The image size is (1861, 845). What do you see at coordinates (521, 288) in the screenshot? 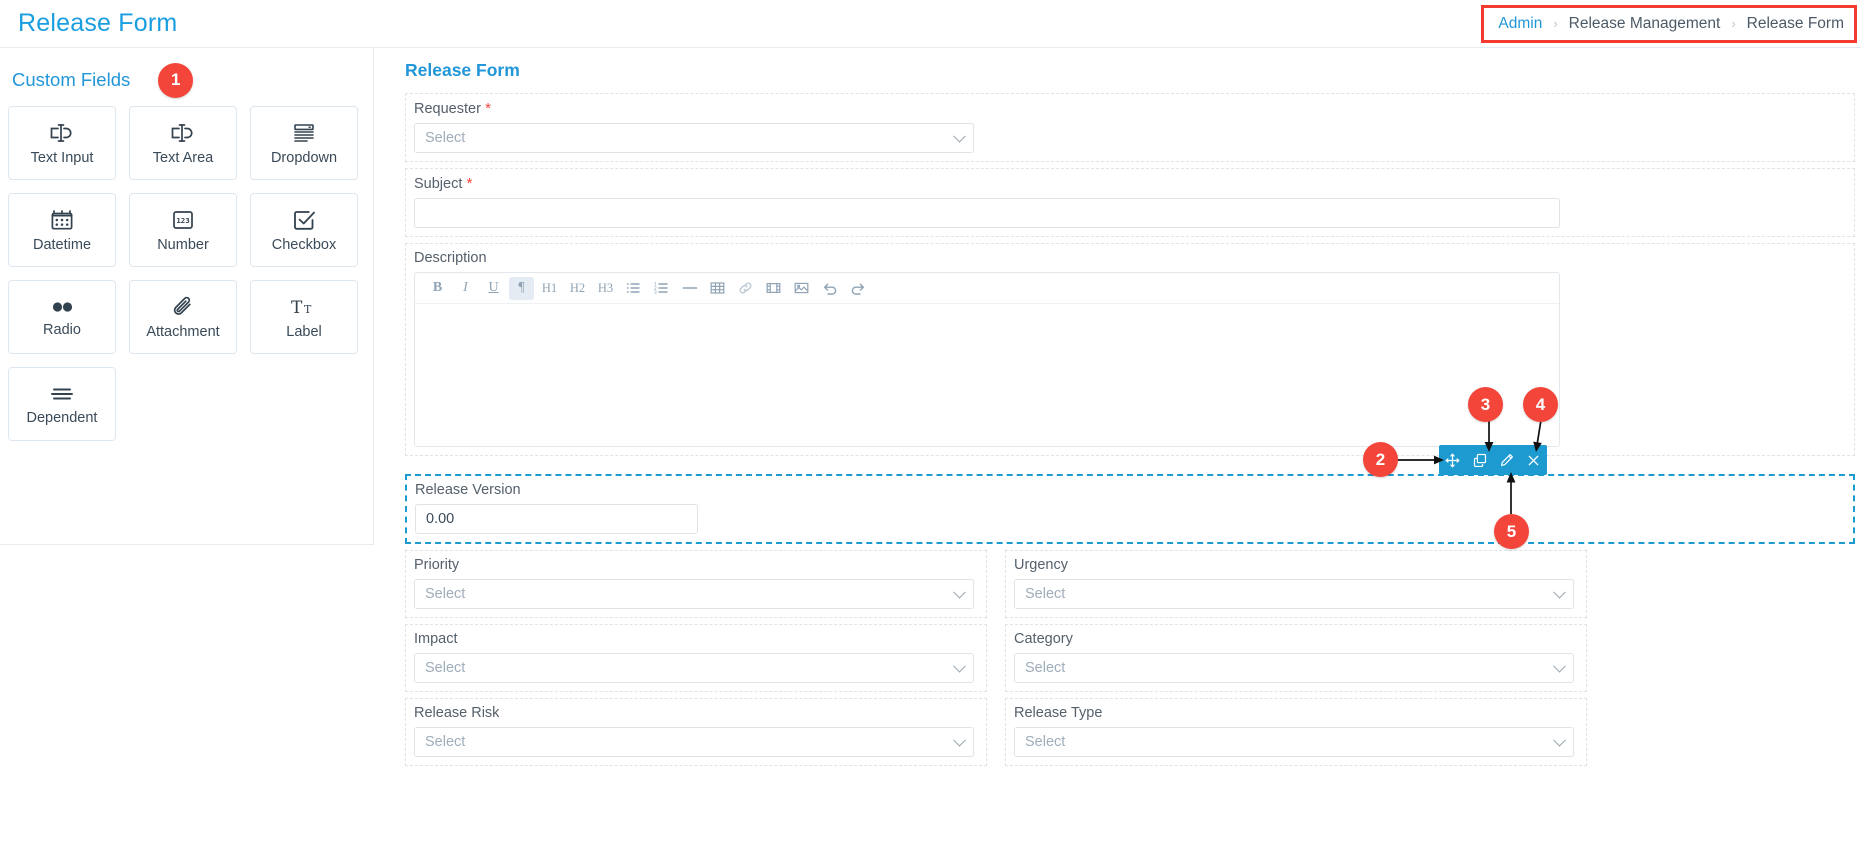
I see `paragraph-icon: ¶` at bounding box center [521, 288].